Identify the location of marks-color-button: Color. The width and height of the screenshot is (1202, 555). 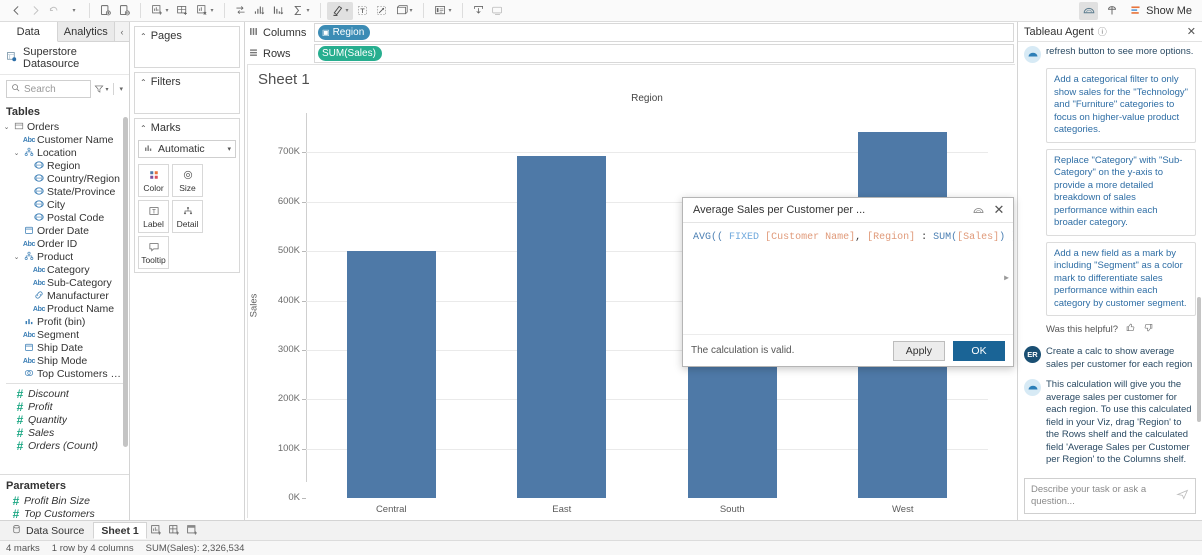
(153, 180).